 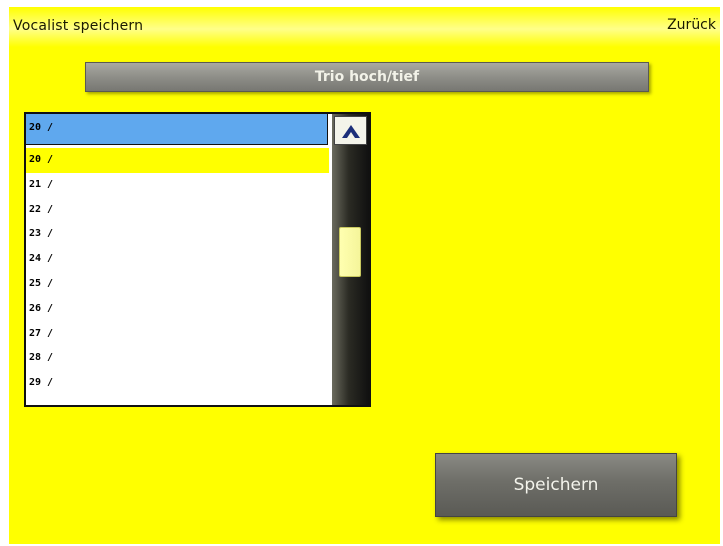 I want to click on list-item: 20 /, so click(x=177, y=160).